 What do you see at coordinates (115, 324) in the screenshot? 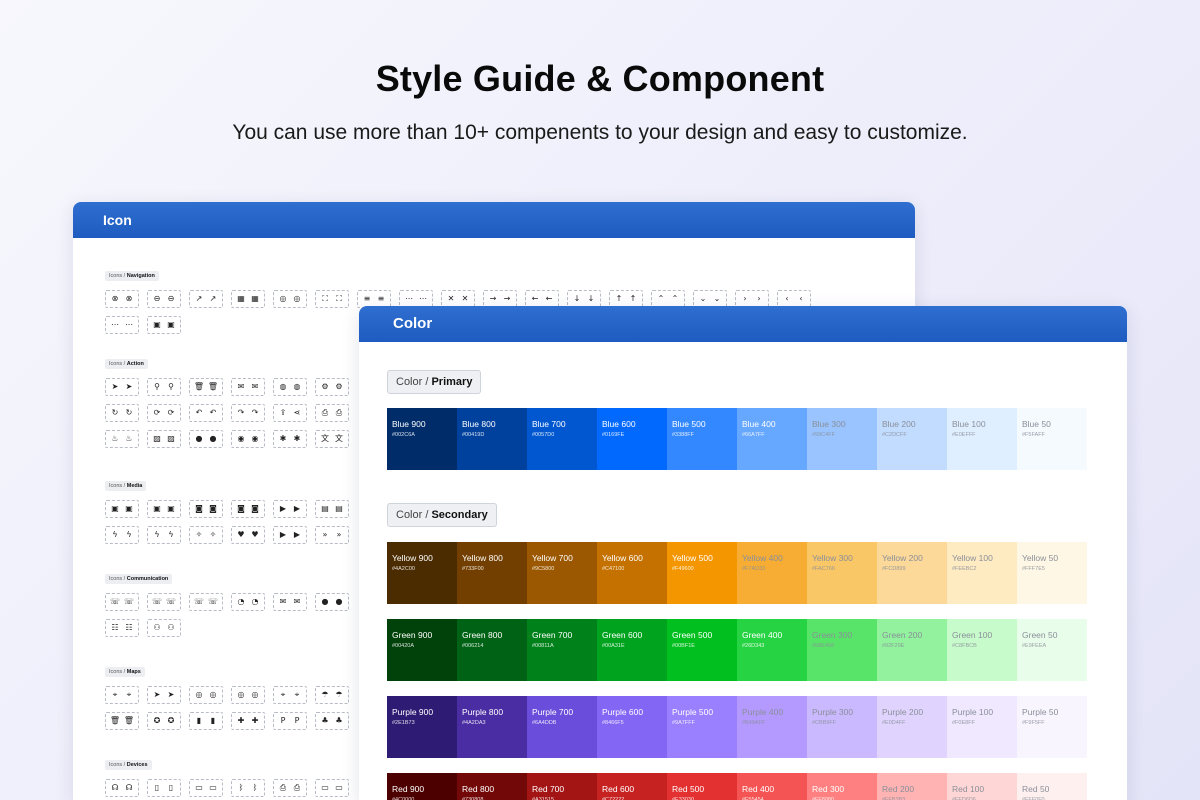
I see `more-circle-icon: ⋯` at bounding box center [115, 324].